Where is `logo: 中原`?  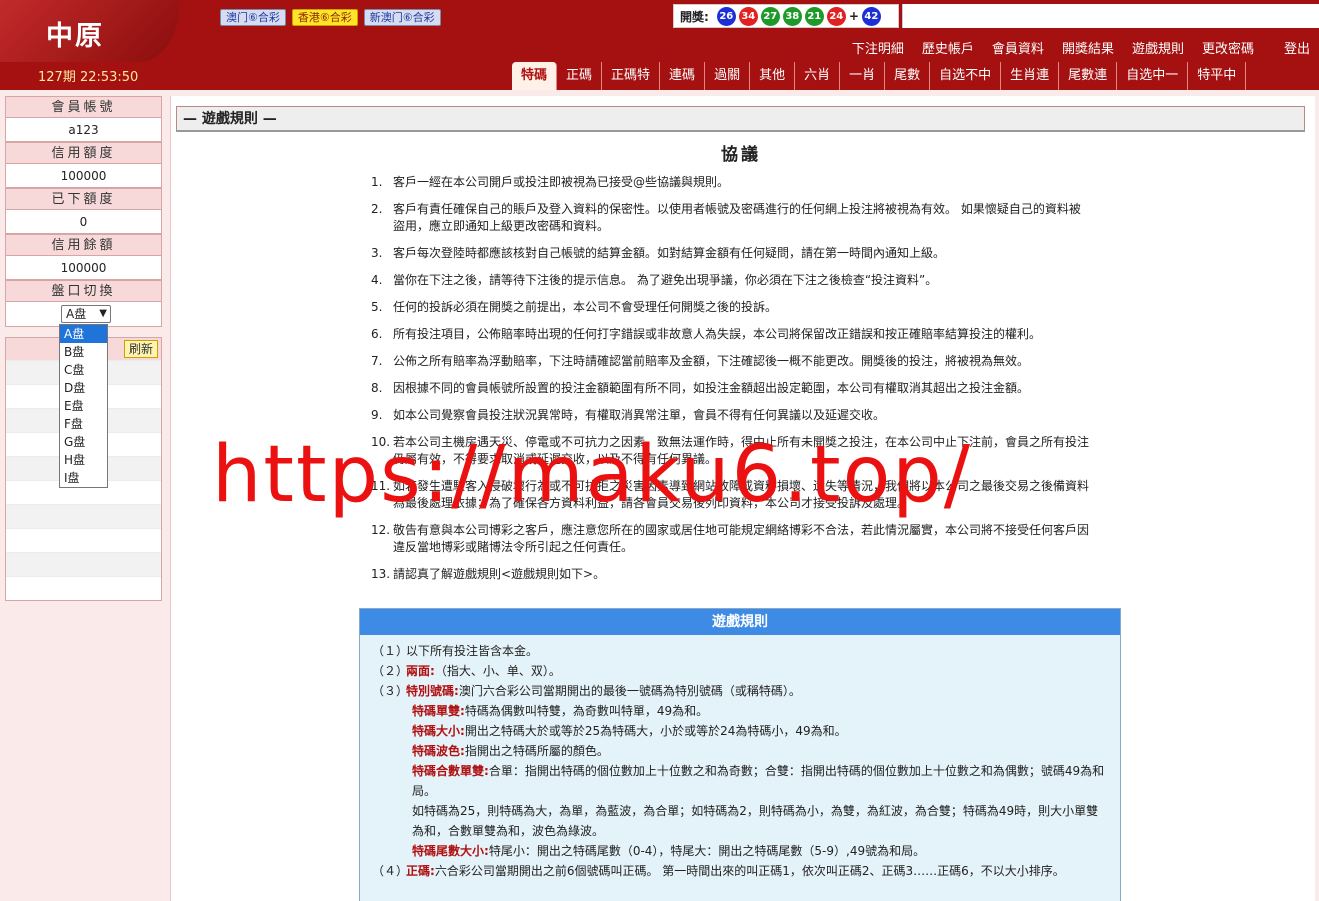
logo: 中原 is located at coordinates (75, 36).